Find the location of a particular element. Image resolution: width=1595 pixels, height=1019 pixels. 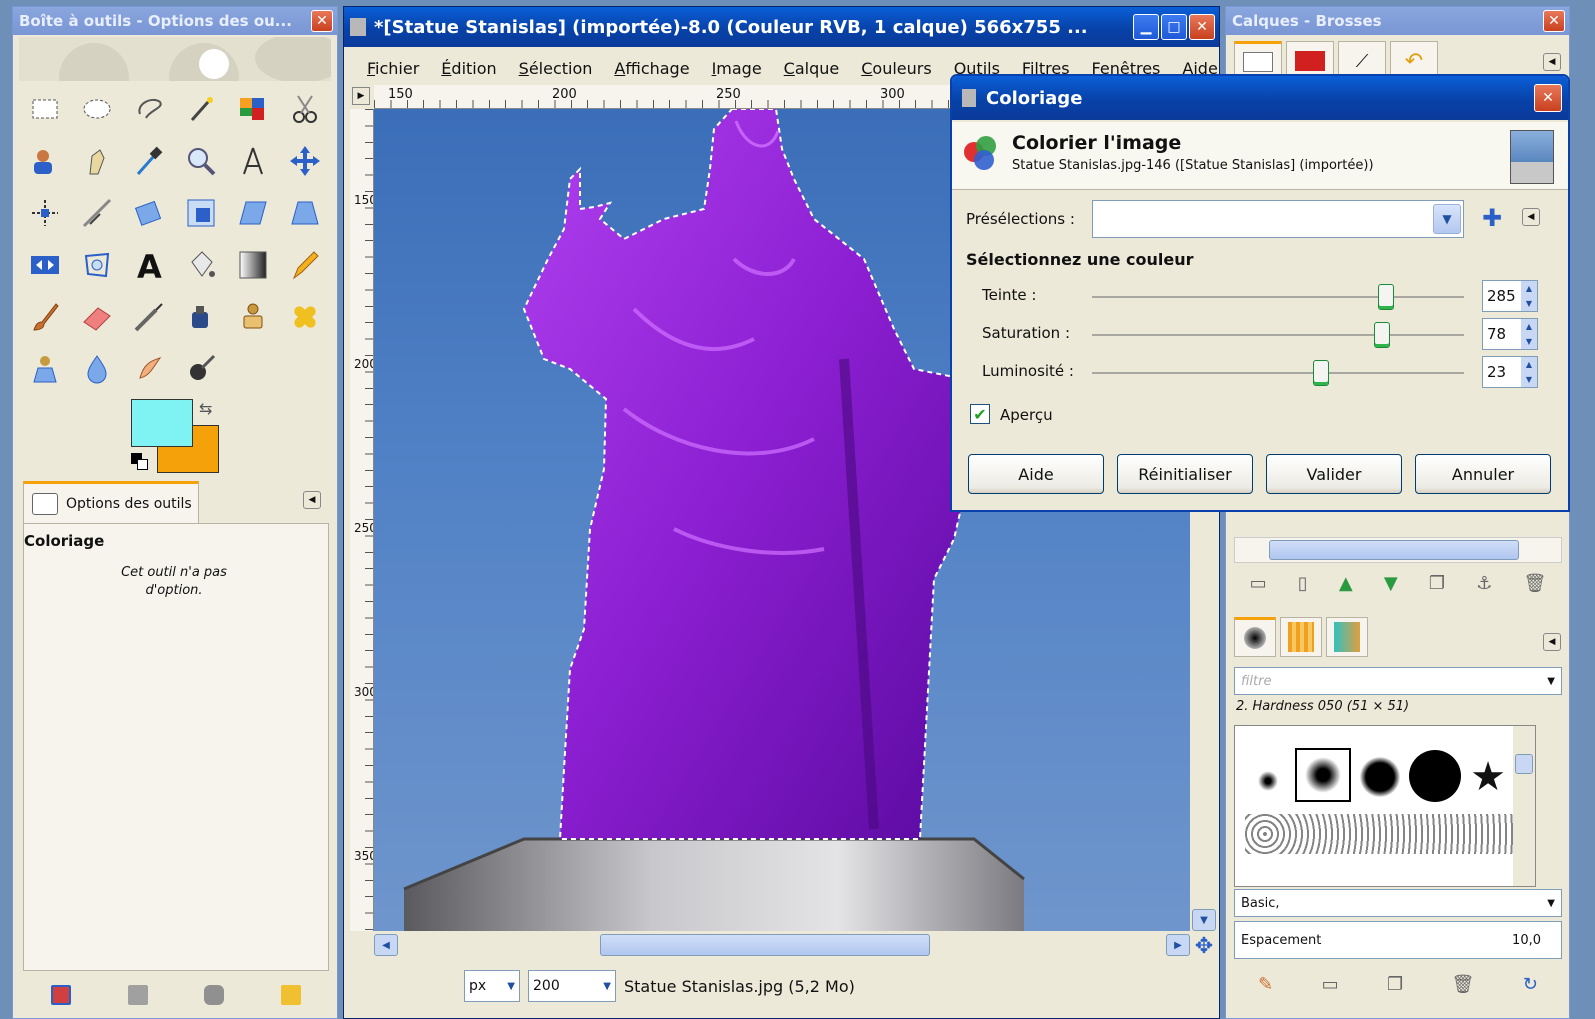

hue-track is located at coordinates (1278, 297).